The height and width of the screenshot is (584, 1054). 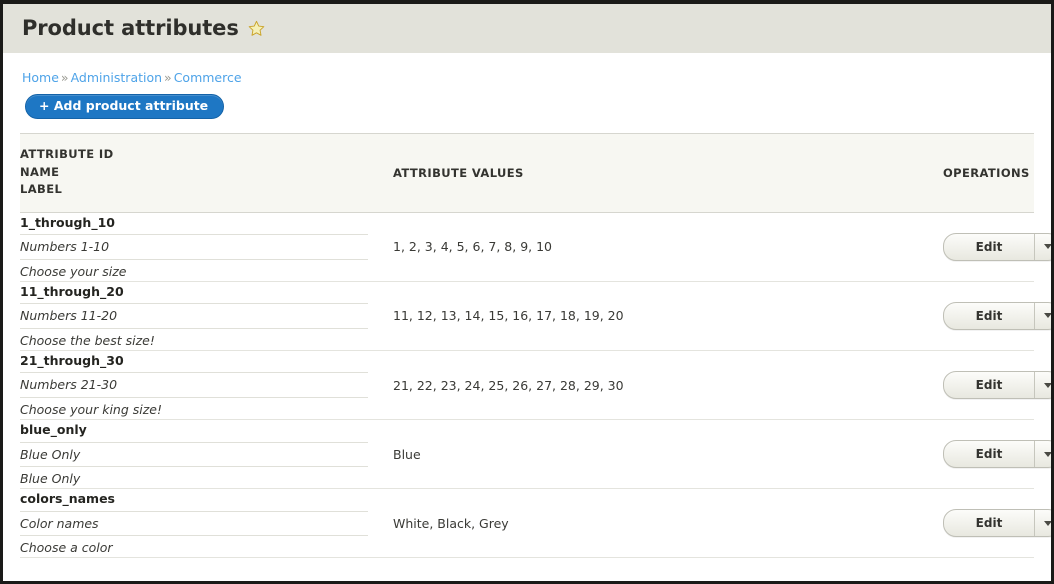 What do you see at coordinates (256, 28) in the screenshot?
I see `star-icon` at bounding box center [256, 28].